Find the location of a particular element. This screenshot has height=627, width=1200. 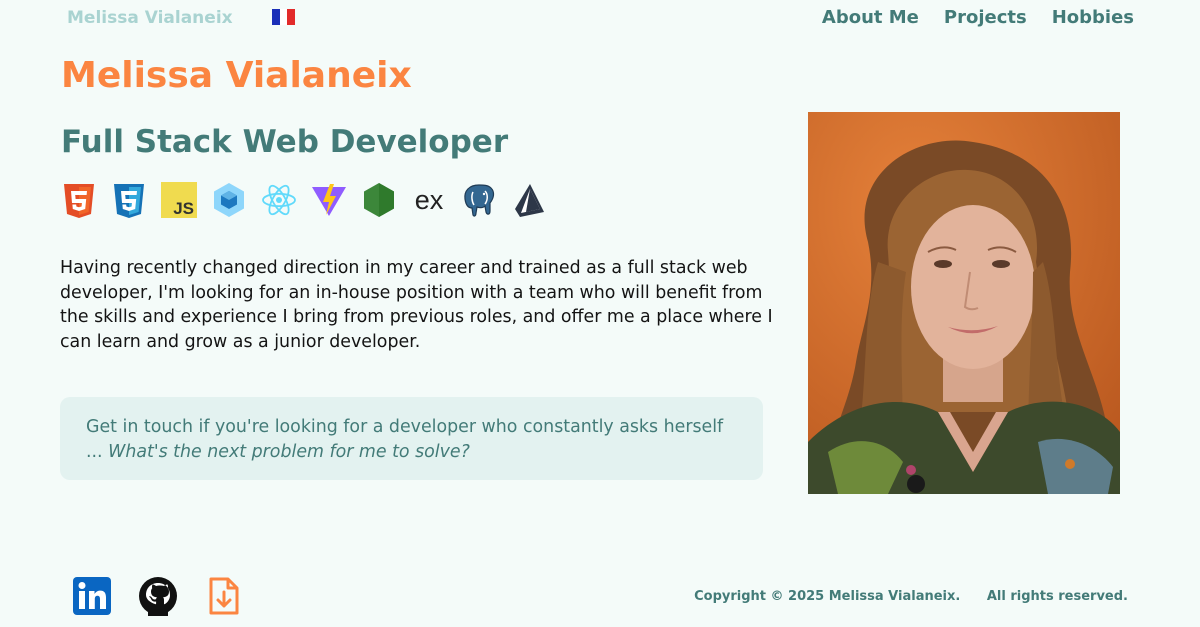

github-icon is located at coordinates (158, 596).